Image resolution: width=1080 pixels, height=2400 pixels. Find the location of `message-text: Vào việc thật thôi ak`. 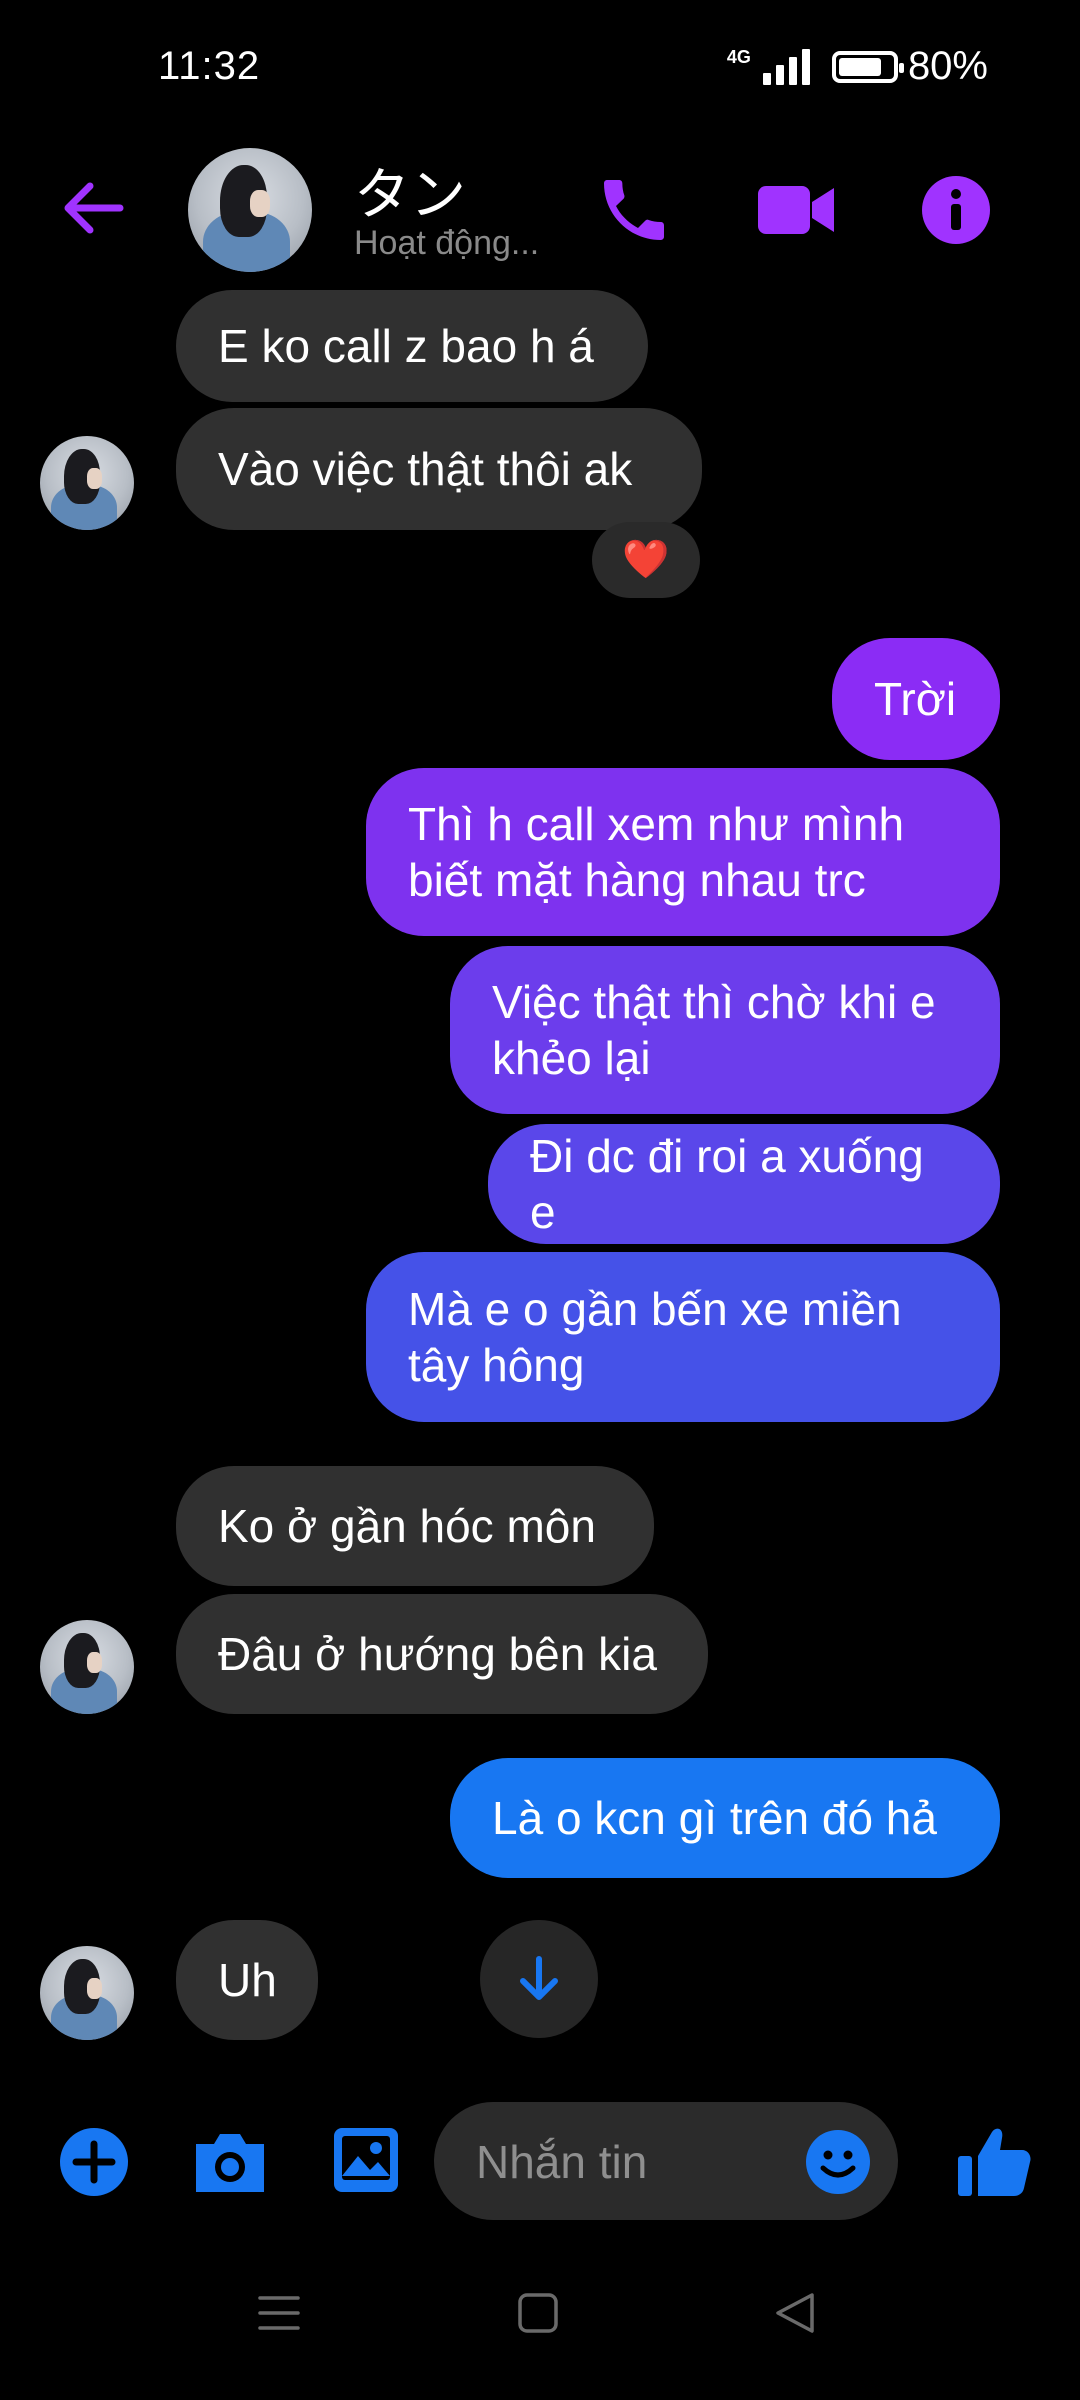

message-text: Vào việc thật thôi ak is located at coordinates (425, 469).